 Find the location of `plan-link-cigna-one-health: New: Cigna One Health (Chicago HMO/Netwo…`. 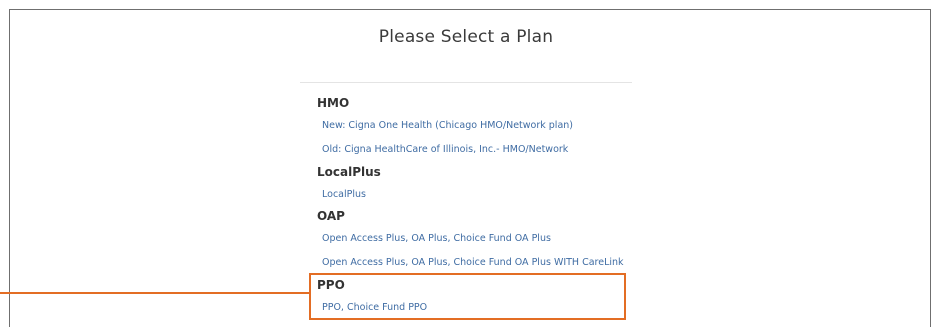

plan-link-cigna-one-health: New: Cigna One Health (Chicago HMO/Netwo… is located at coordinates (447, 125).